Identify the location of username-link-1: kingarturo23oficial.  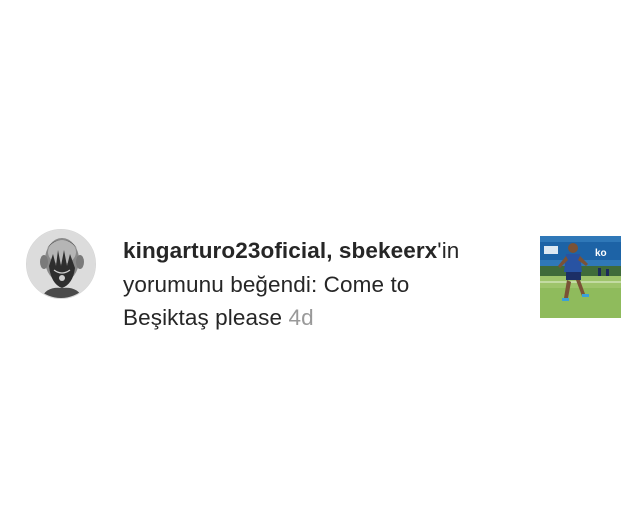
(224, 250).